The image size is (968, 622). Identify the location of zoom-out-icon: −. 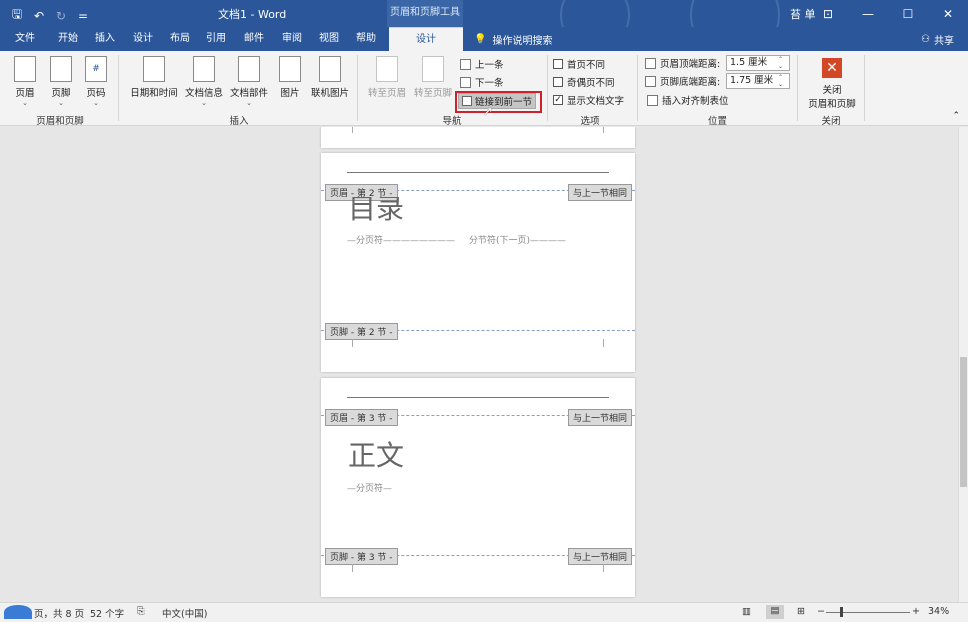
(821, 611).